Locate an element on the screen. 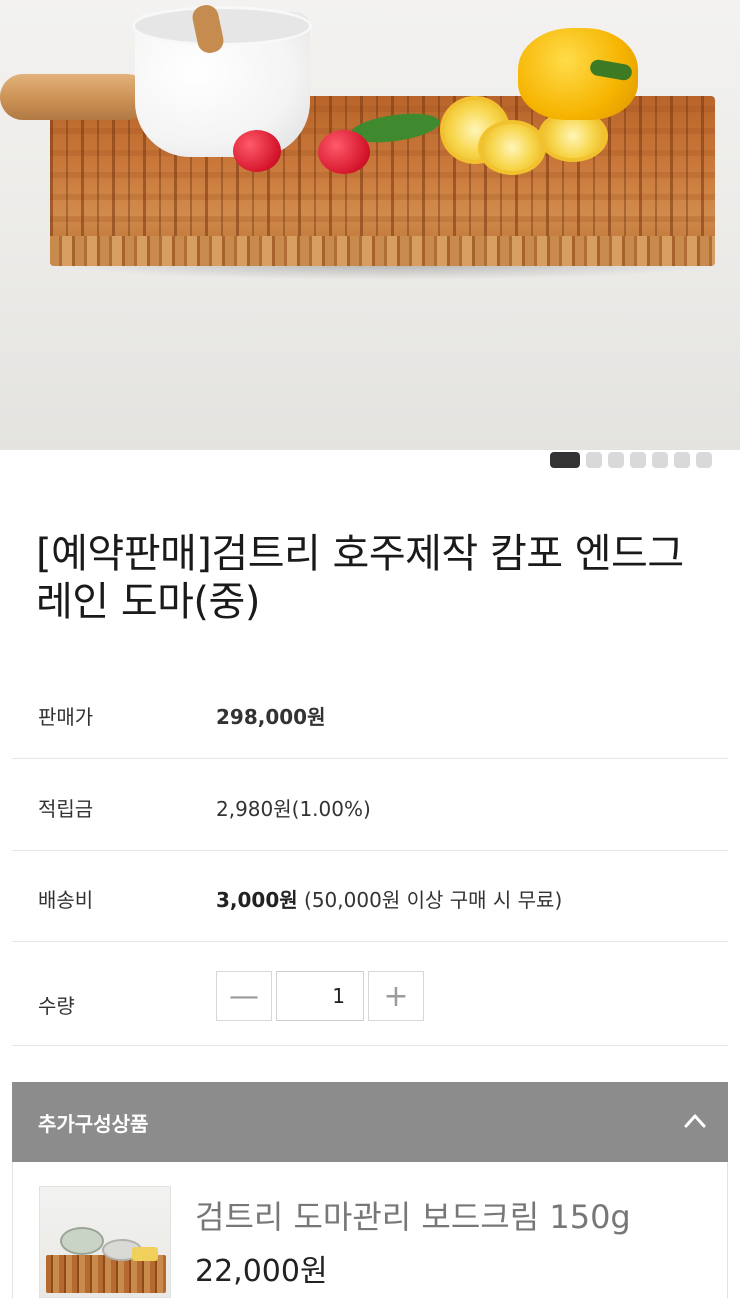 This screenshot has height=1298, width=740. price-row: 판매가 298,000원 is located at coordinates (370, 713).